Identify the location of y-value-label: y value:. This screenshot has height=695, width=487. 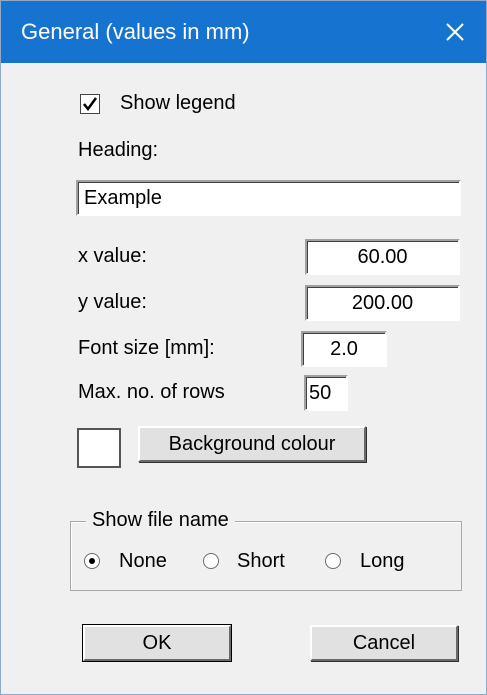
(112, 302).